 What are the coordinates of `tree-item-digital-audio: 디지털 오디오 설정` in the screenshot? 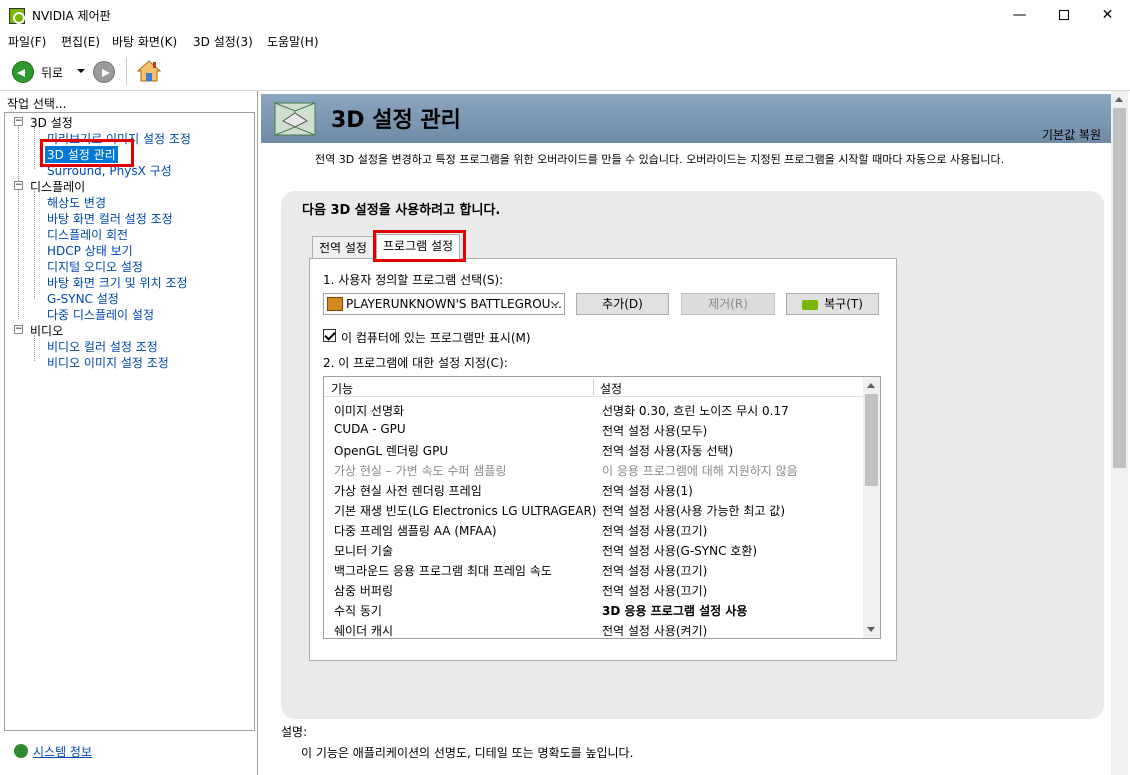 It's located at (95, 266).